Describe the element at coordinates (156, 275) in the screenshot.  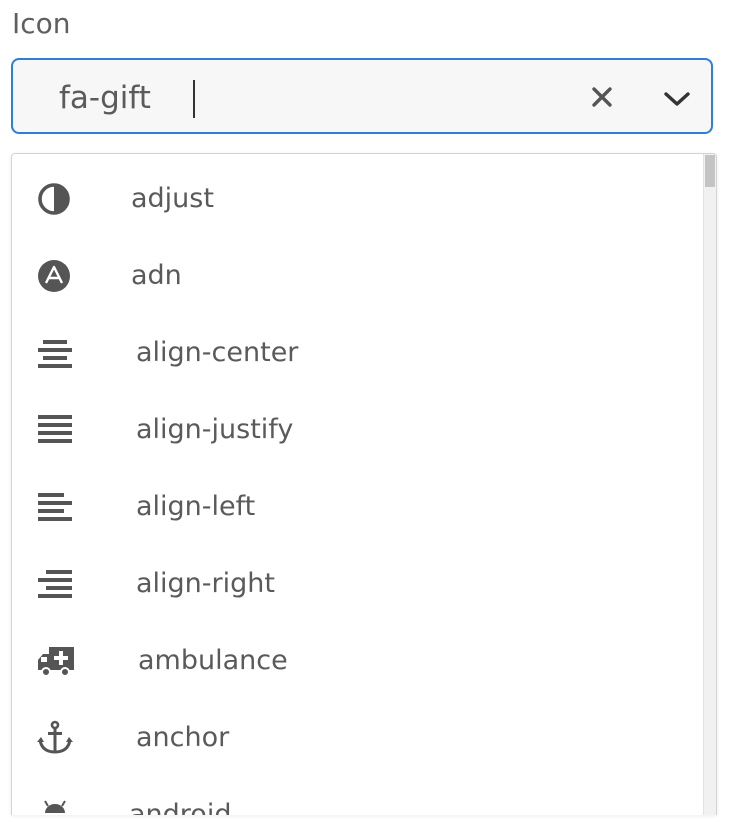
I see `option-label: adn` at that location.